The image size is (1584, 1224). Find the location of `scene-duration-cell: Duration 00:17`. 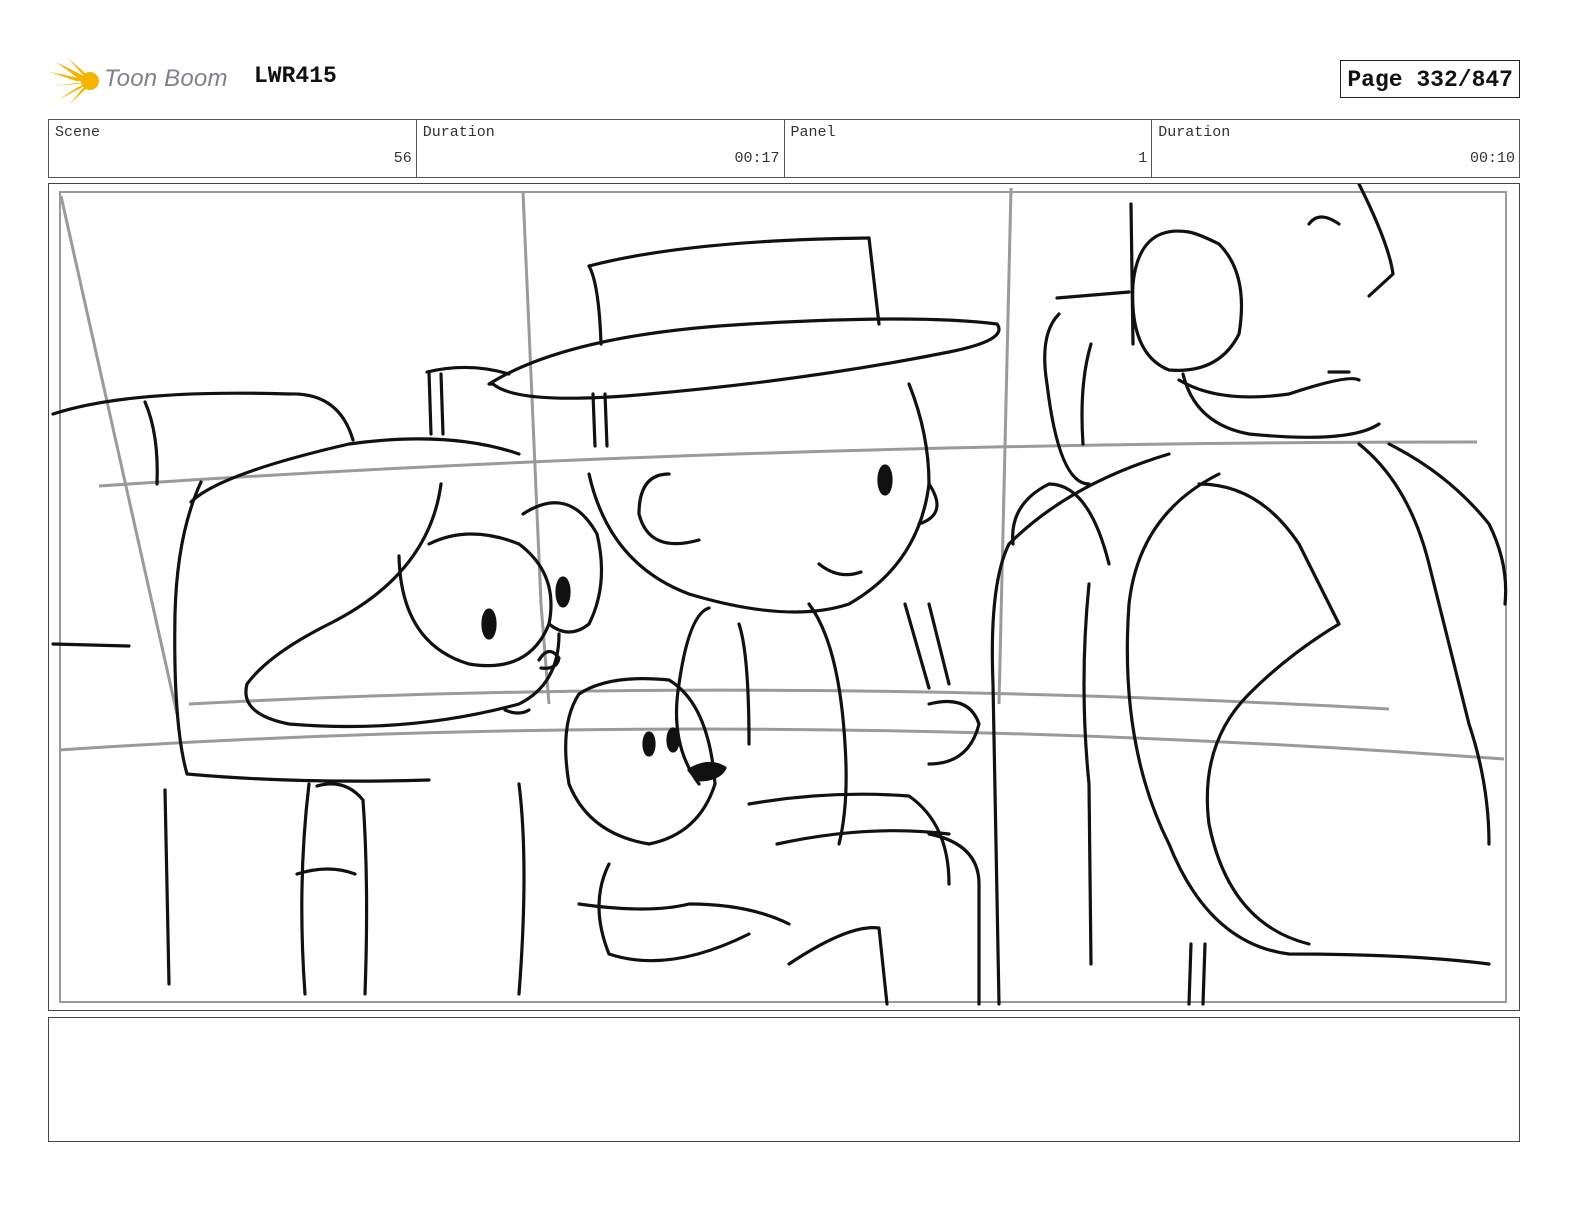

scene-duration-cell: Duration 00:17 is located at coordinates (601, 148).